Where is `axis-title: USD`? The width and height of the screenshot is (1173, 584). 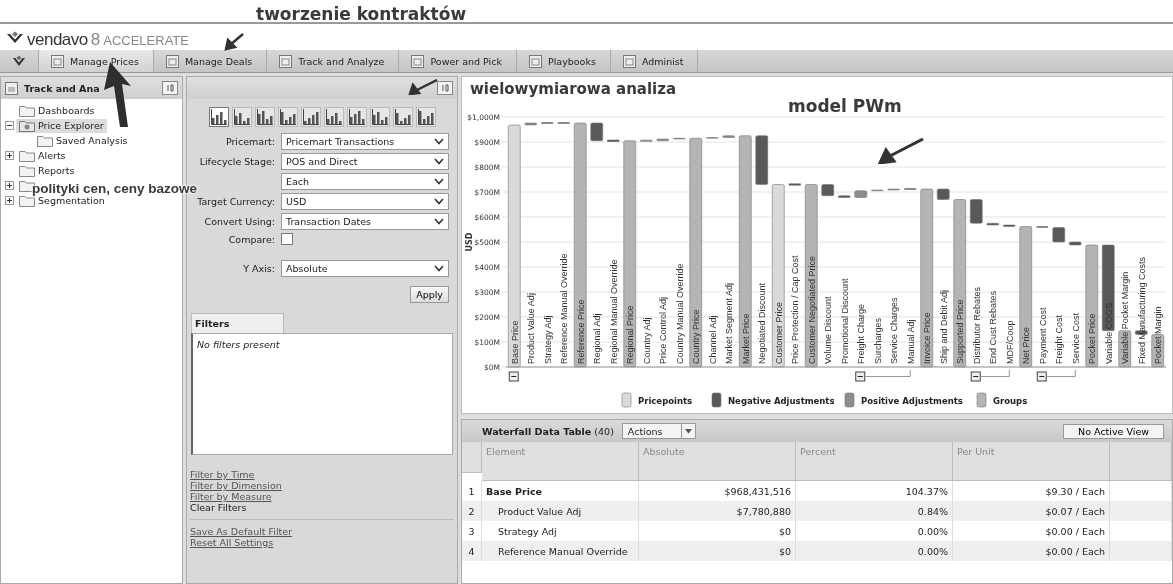 axis-title: USD is located at coordinates (469, 242).